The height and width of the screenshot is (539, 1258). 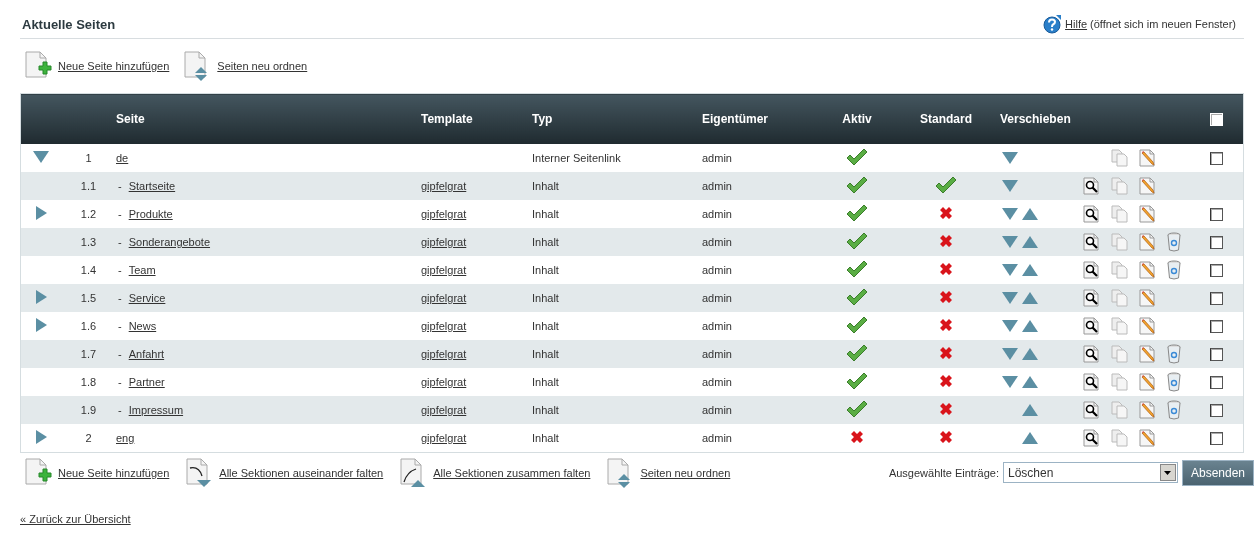 What do you see at coordinates (169, 242) in the screenshot?
I see `page-link: Sonderangebote` at bounding box center [169, 242].